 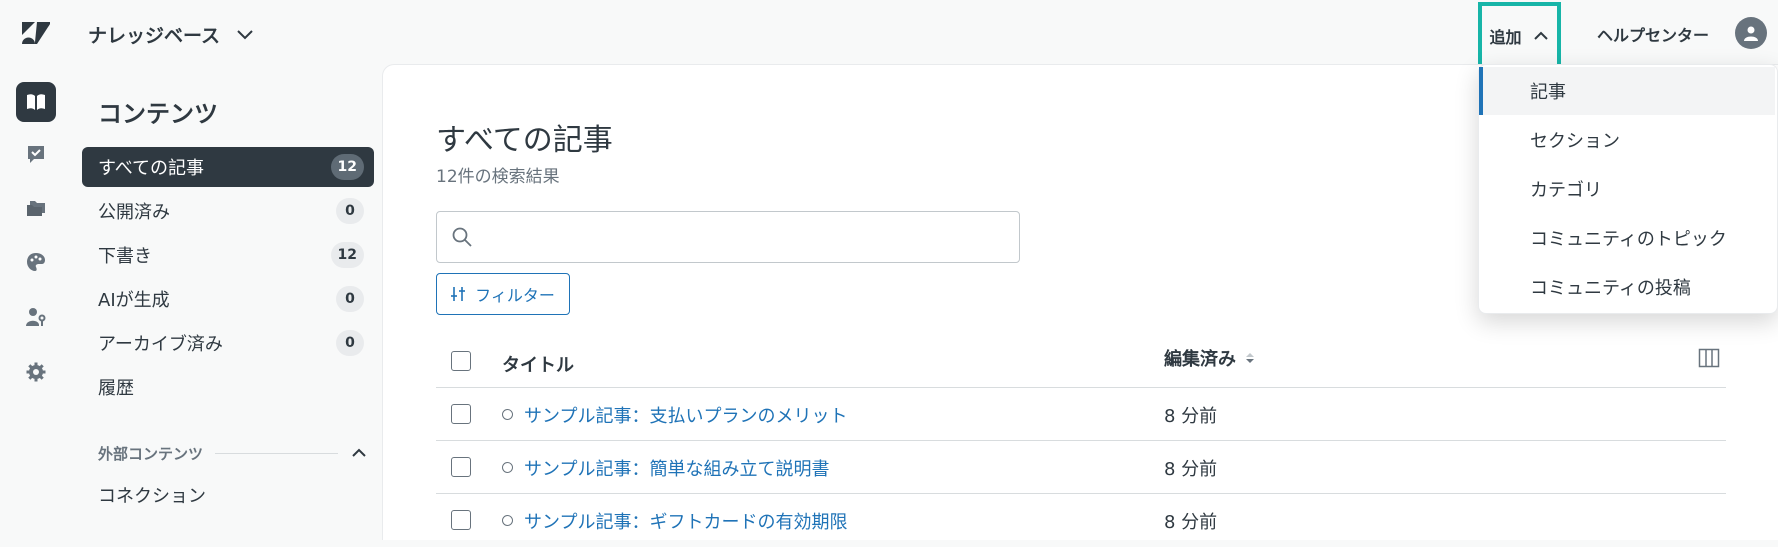 What do you see at coordinates (1200, 359) in the screenshot?
I see `column-header-edited-label: 編集済み` at bounding box center [1200, 359].